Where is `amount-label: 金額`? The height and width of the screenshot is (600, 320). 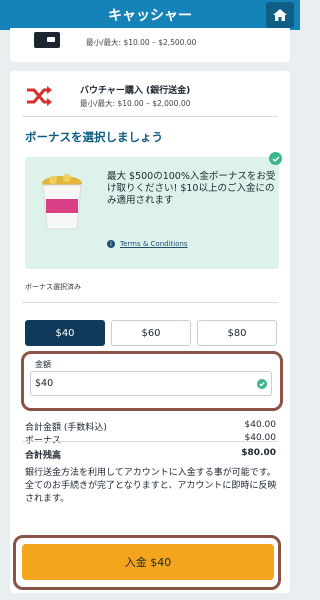
amount-label: 金額 is located at coordinates (43, 364).